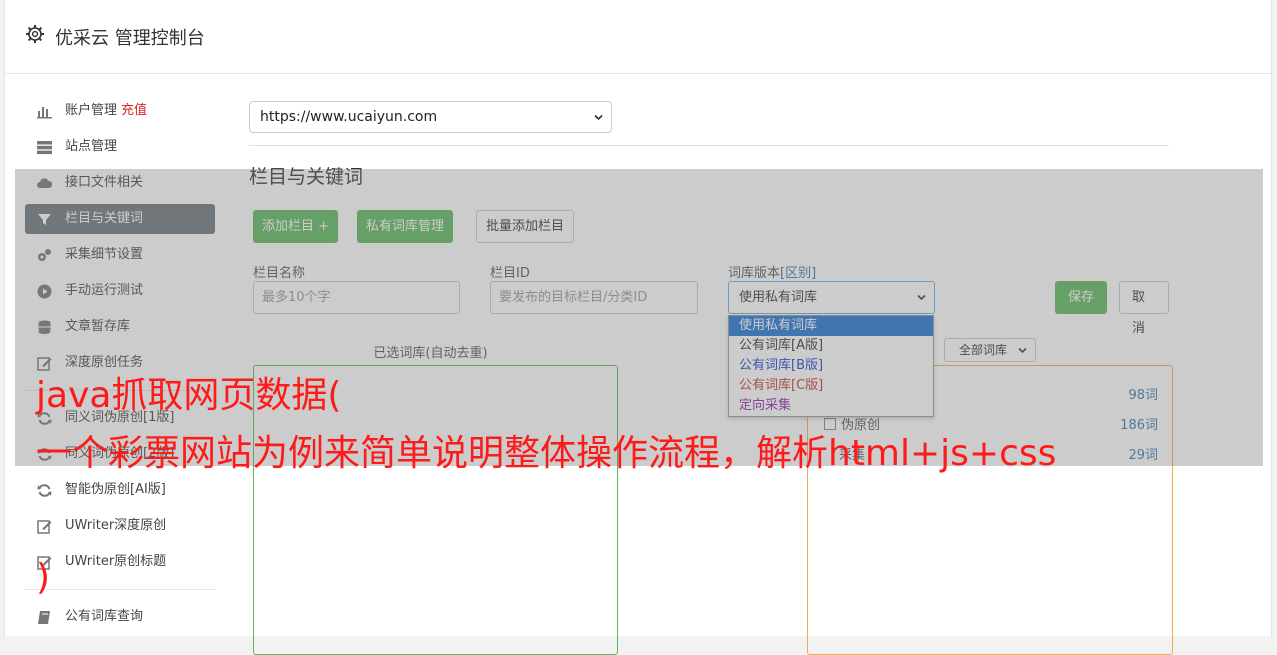  I want to click on app-title: 优采云 管理控制台, so click(130, 38).